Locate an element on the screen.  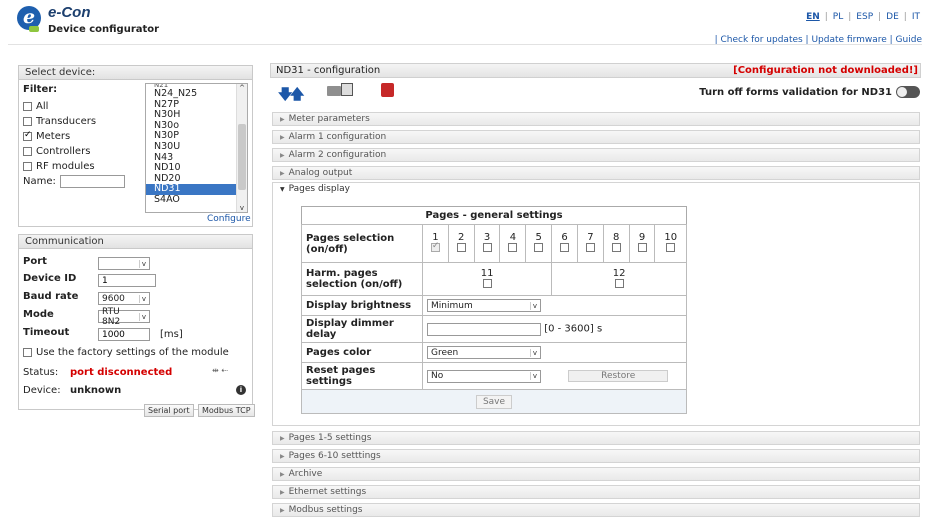
page-7-checkbox is located at coordinates (590, 247).